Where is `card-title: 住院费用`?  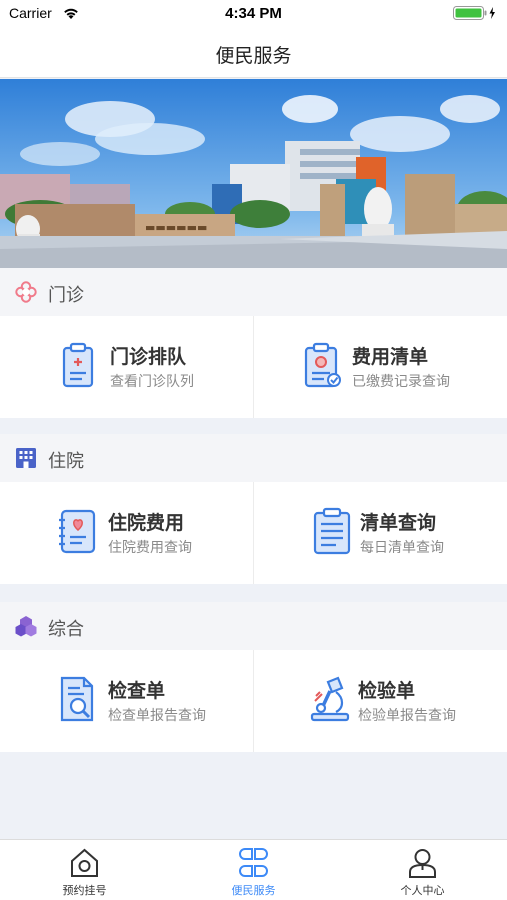
card-title: 住院费用 is located at coordinates (146, 523).